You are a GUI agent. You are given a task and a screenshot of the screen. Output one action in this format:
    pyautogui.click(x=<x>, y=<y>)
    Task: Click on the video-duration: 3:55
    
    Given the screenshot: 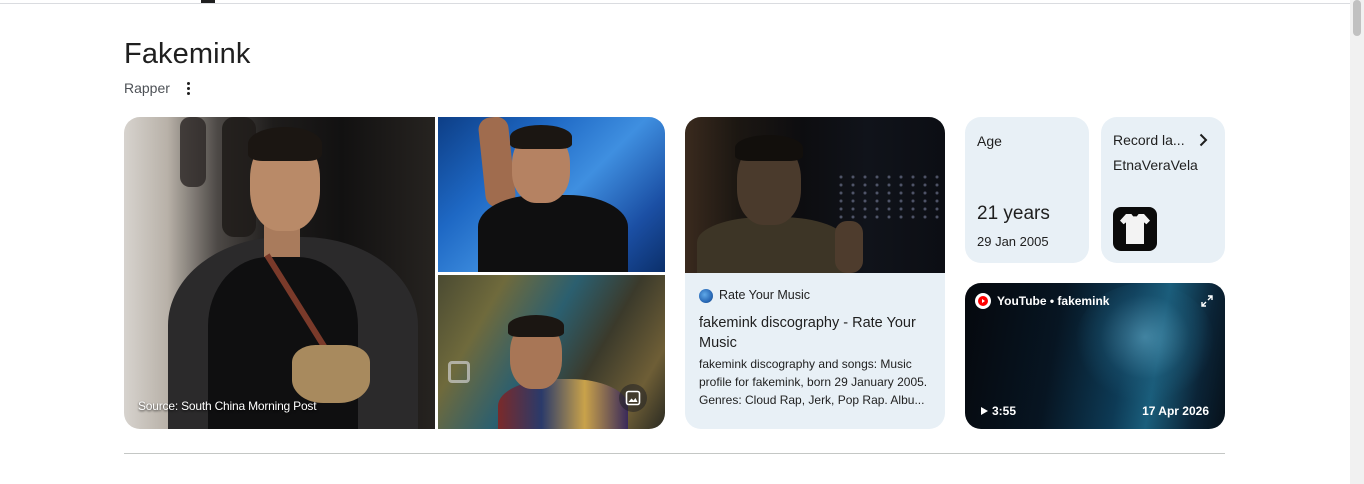 What is the action you would take?
    pyautogui.click(x=998, y=411)
    